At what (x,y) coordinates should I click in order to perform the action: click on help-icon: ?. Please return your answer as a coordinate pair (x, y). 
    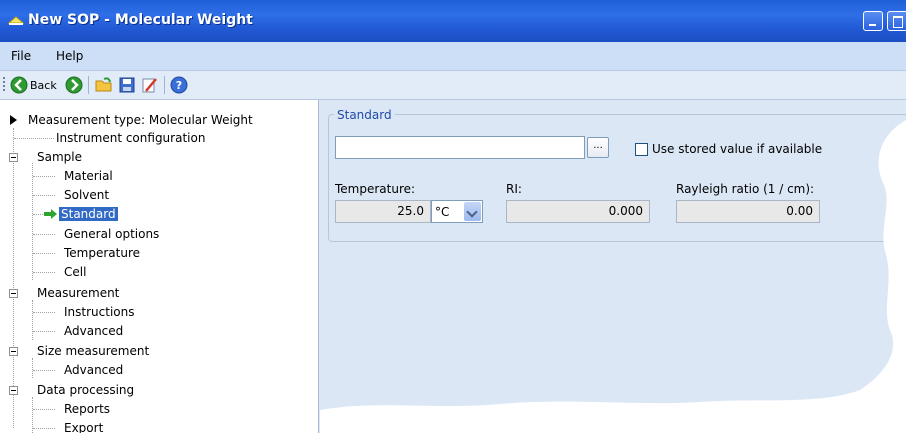
    Looking at the image, I should click on (179, 85).